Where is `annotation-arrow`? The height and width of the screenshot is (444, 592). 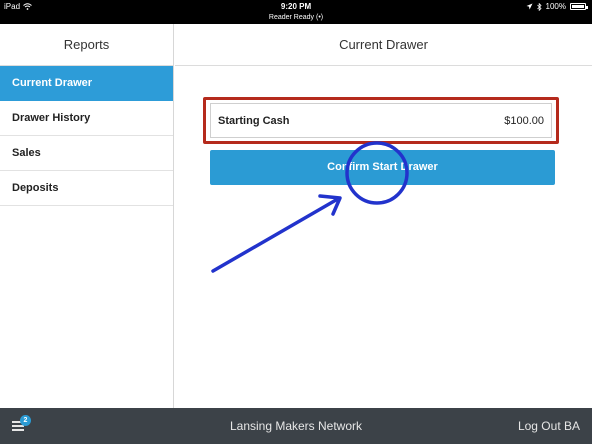
annotation-arrow is located at coordinates (274, 235).